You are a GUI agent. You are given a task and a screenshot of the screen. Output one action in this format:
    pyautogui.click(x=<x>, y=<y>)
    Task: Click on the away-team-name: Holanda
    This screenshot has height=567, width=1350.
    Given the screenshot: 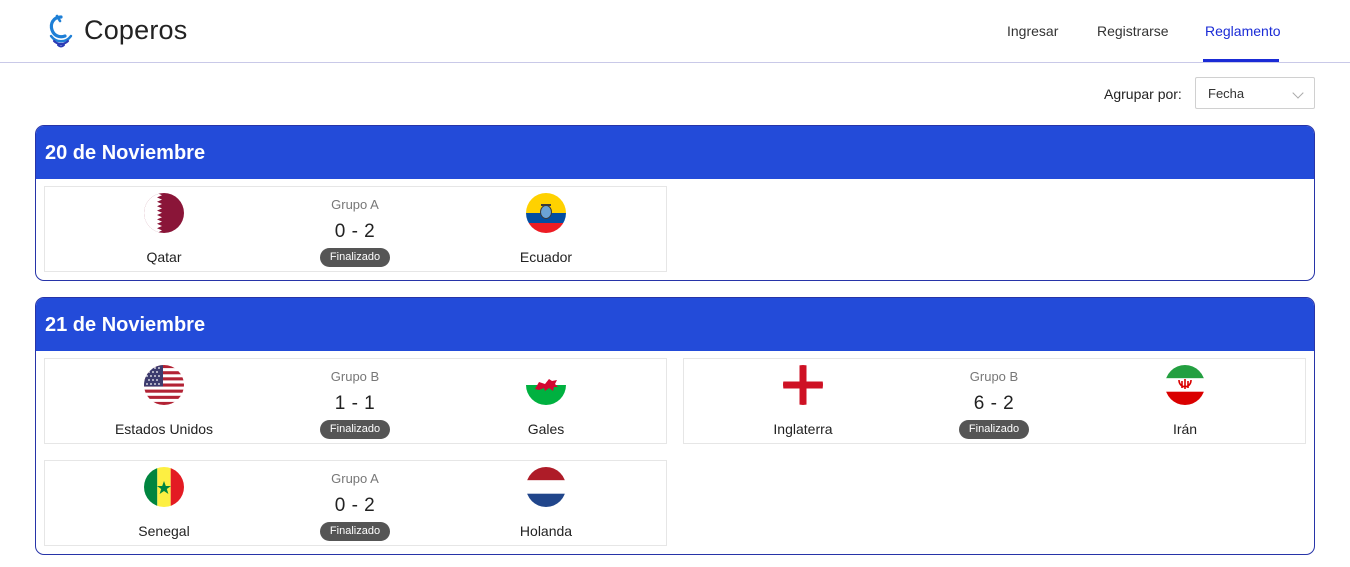 What is the action you would take?
    pyautogui.click(x=546, y=531)
    